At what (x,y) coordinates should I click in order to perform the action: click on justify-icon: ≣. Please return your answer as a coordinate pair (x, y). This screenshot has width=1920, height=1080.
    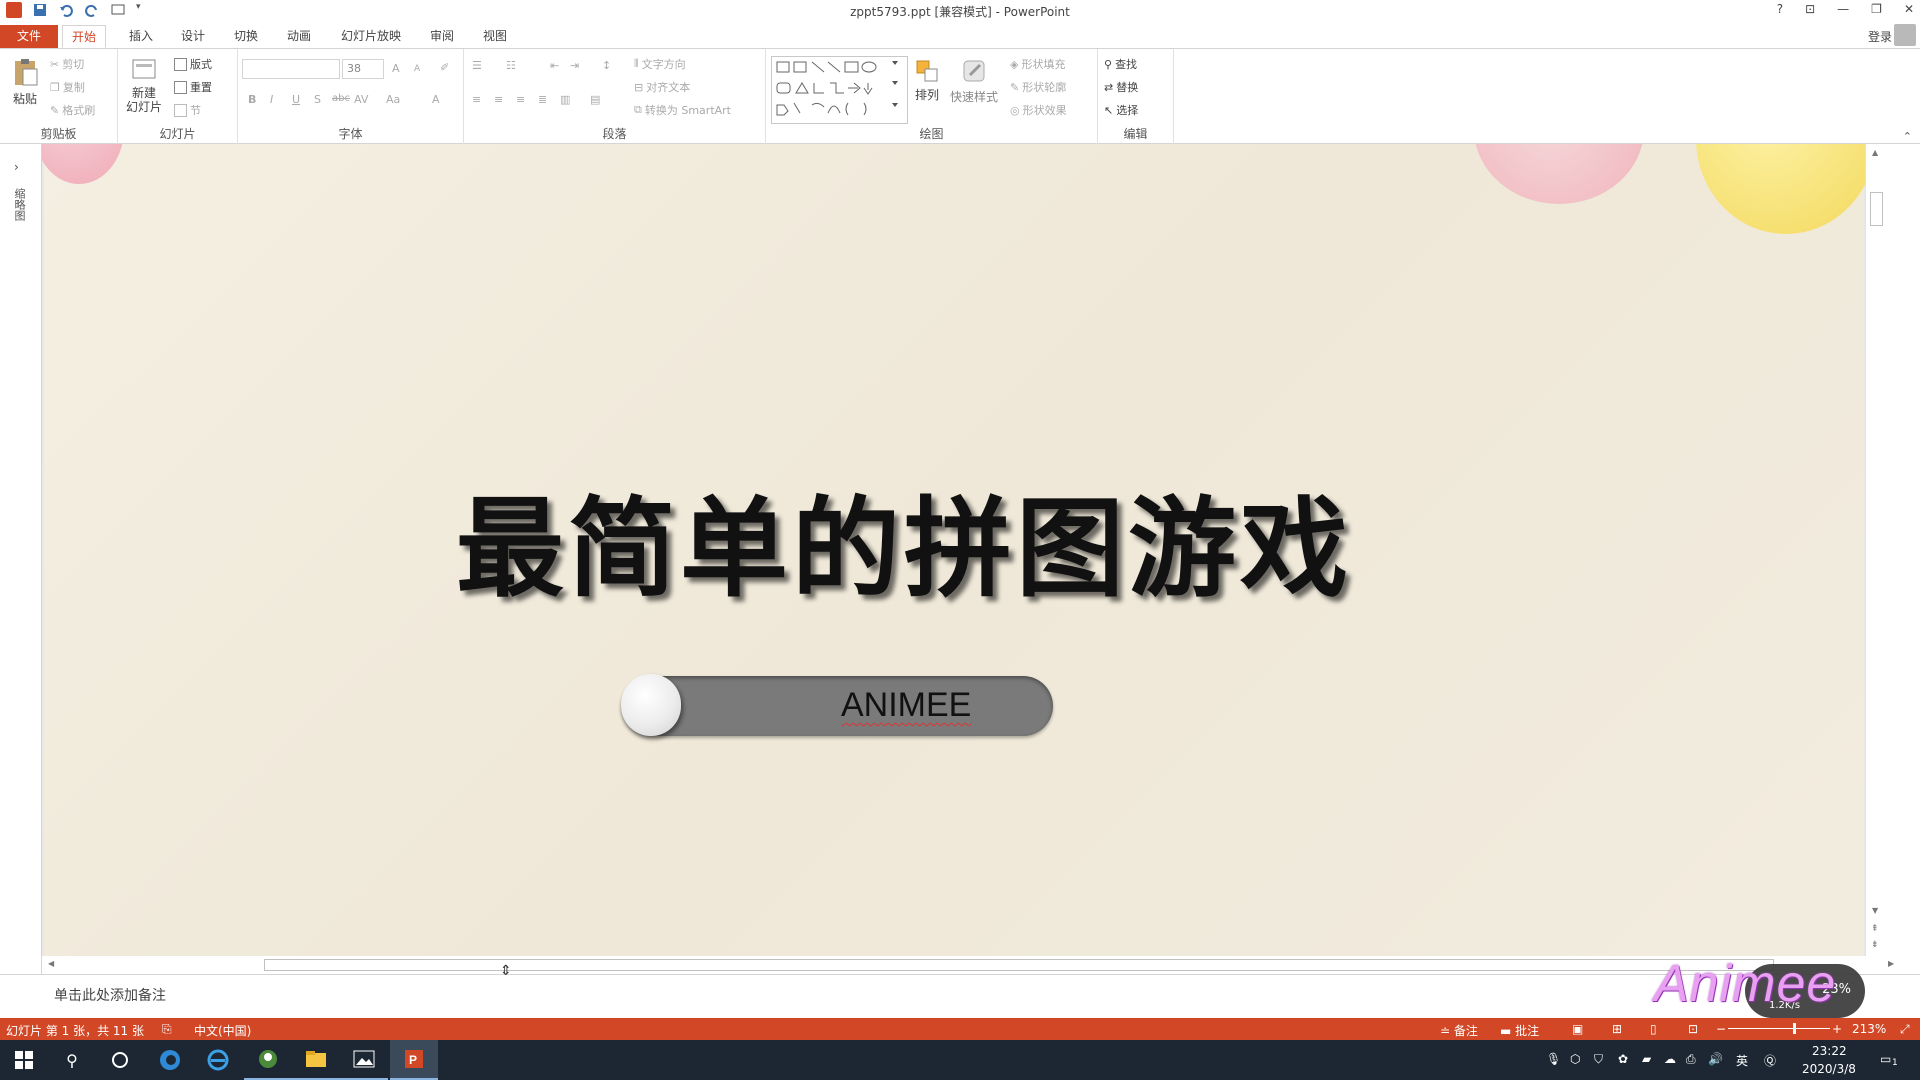
    Looking at the image, I should click on (542, 99).